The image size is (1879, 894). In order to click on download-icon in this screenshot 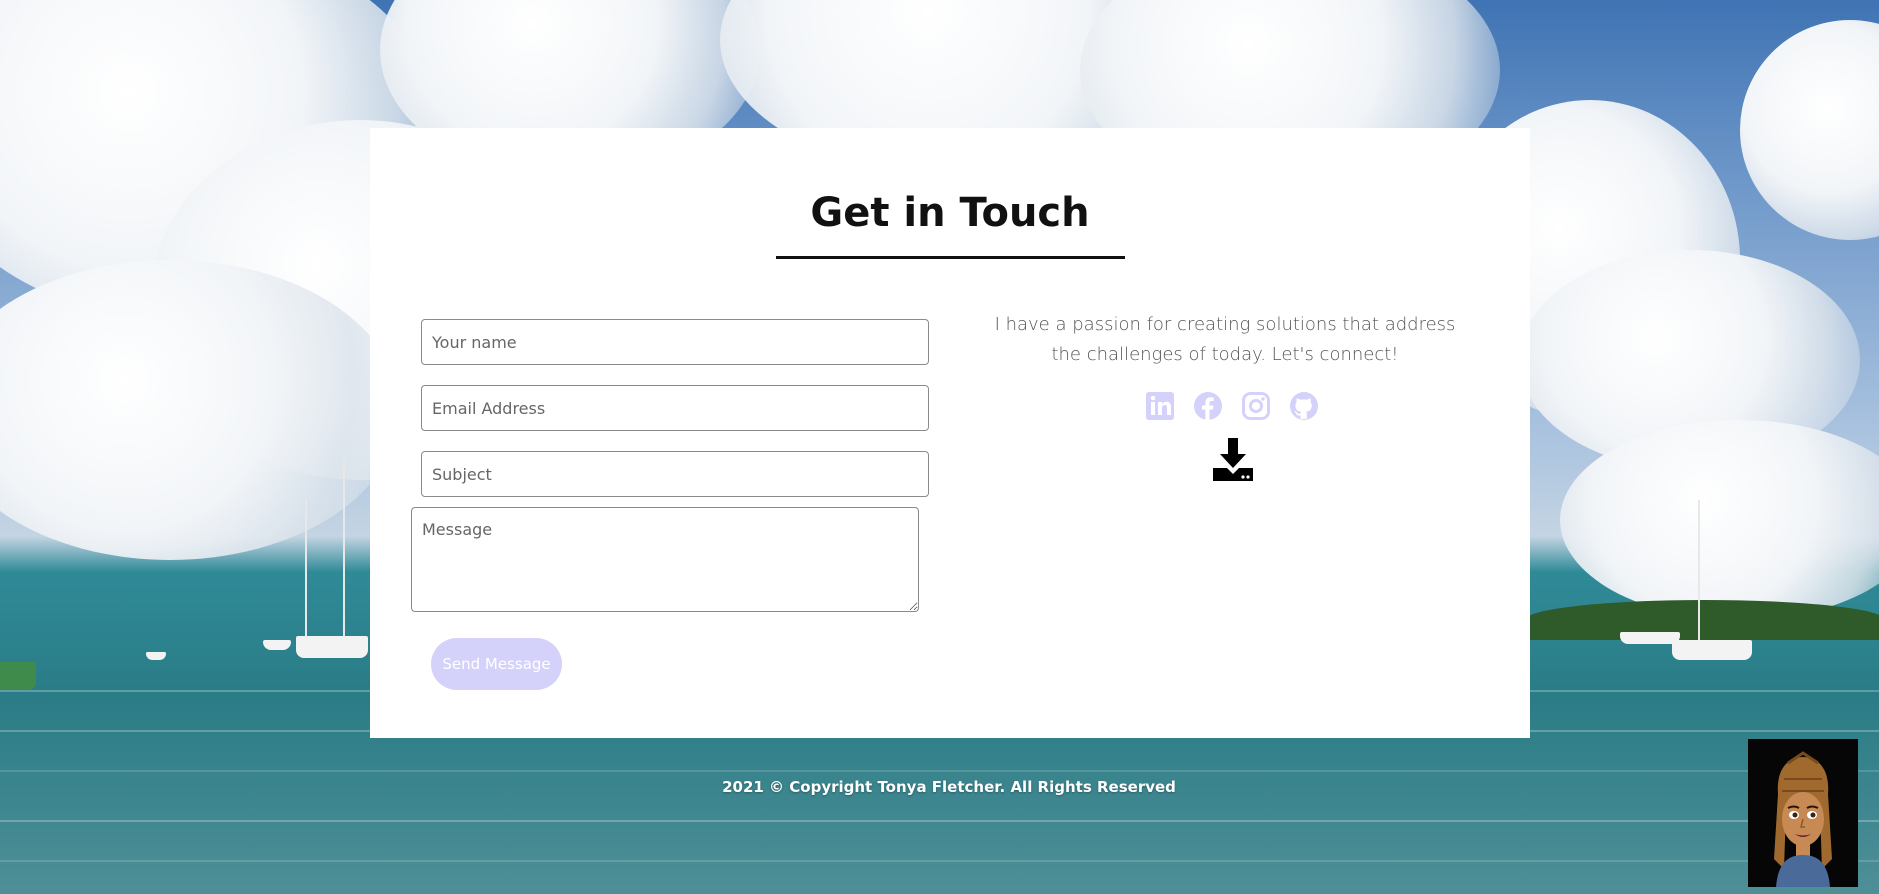, I will do `click(1233, 460)`.